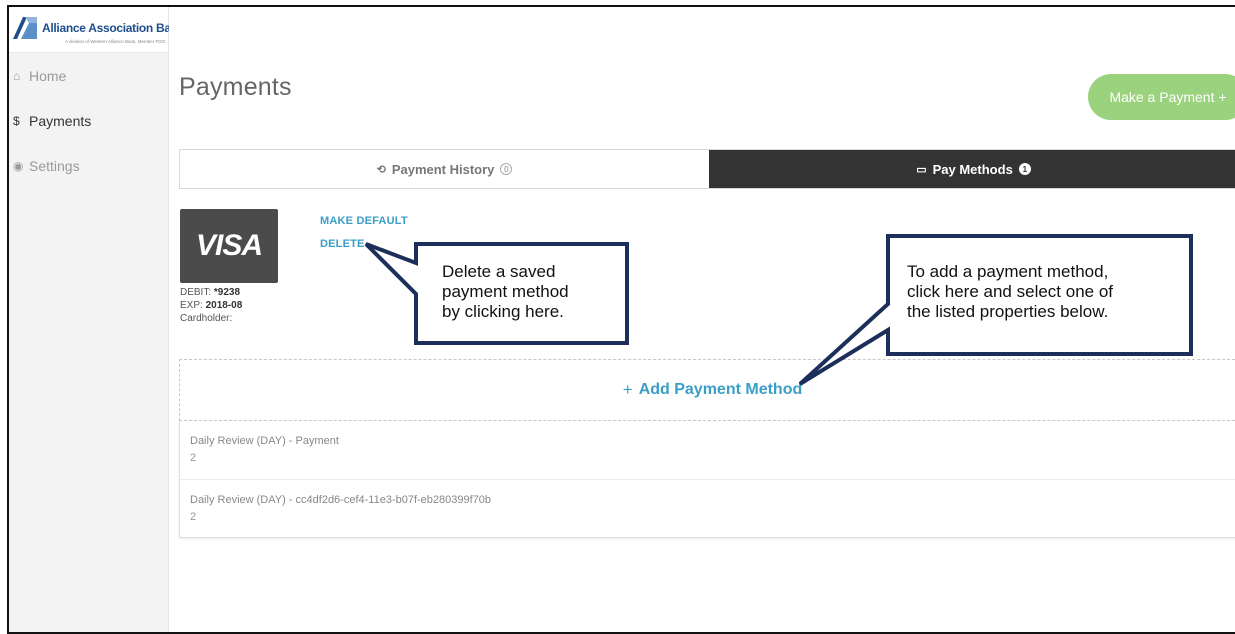 The width and height of the screenshot is (1235, 634). I want to click on make-default-link: MAKE DEFAULT, so click(364, 221).